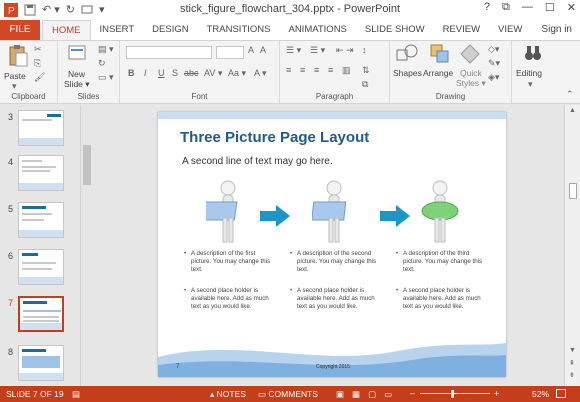 The image size is (580, 402). I want to click on zoom-slider, so click(455, 393).